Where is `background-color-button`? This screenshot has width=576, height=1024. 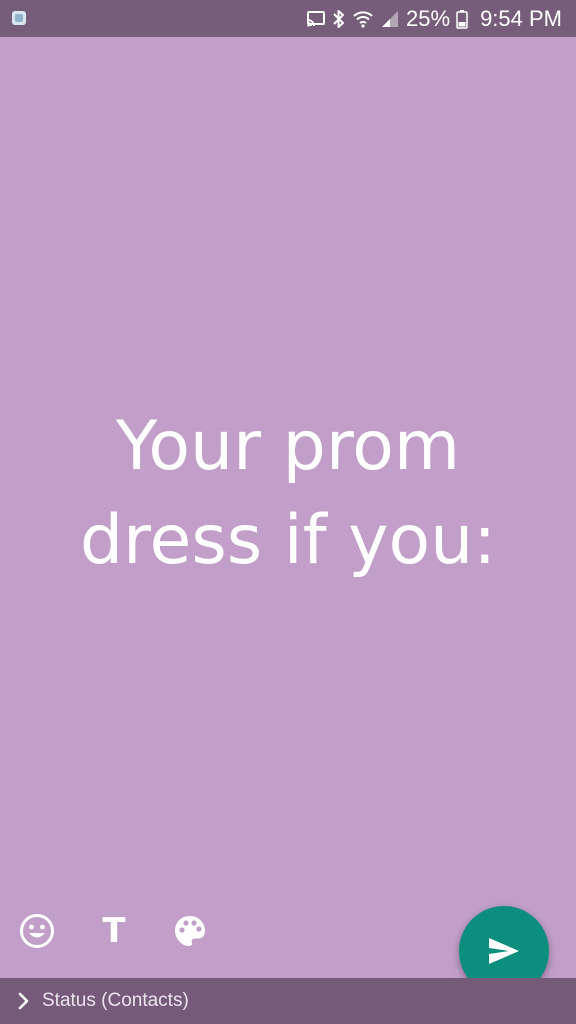
background-color-button is located at coordinates (190, 931).